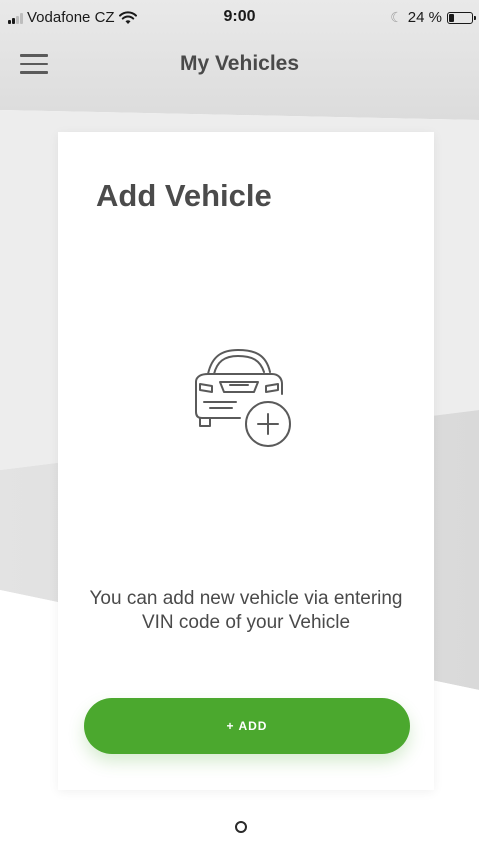  I want to click on battery-cap, so click(475, 17).